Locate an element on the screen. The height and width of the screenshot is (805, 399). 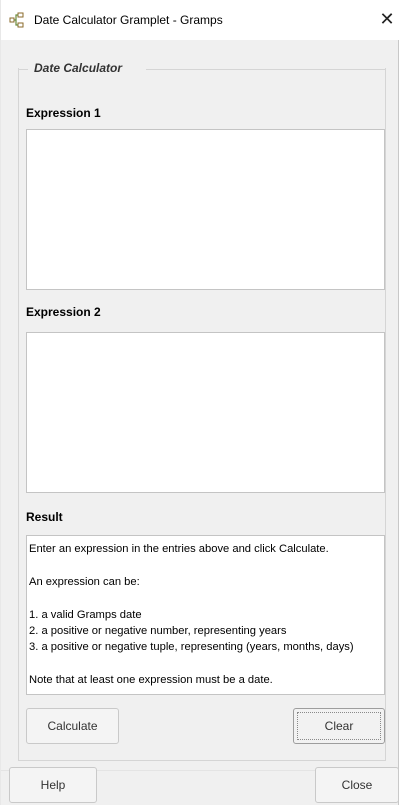
close-button-label: Close is located at coordinates (357, 785).